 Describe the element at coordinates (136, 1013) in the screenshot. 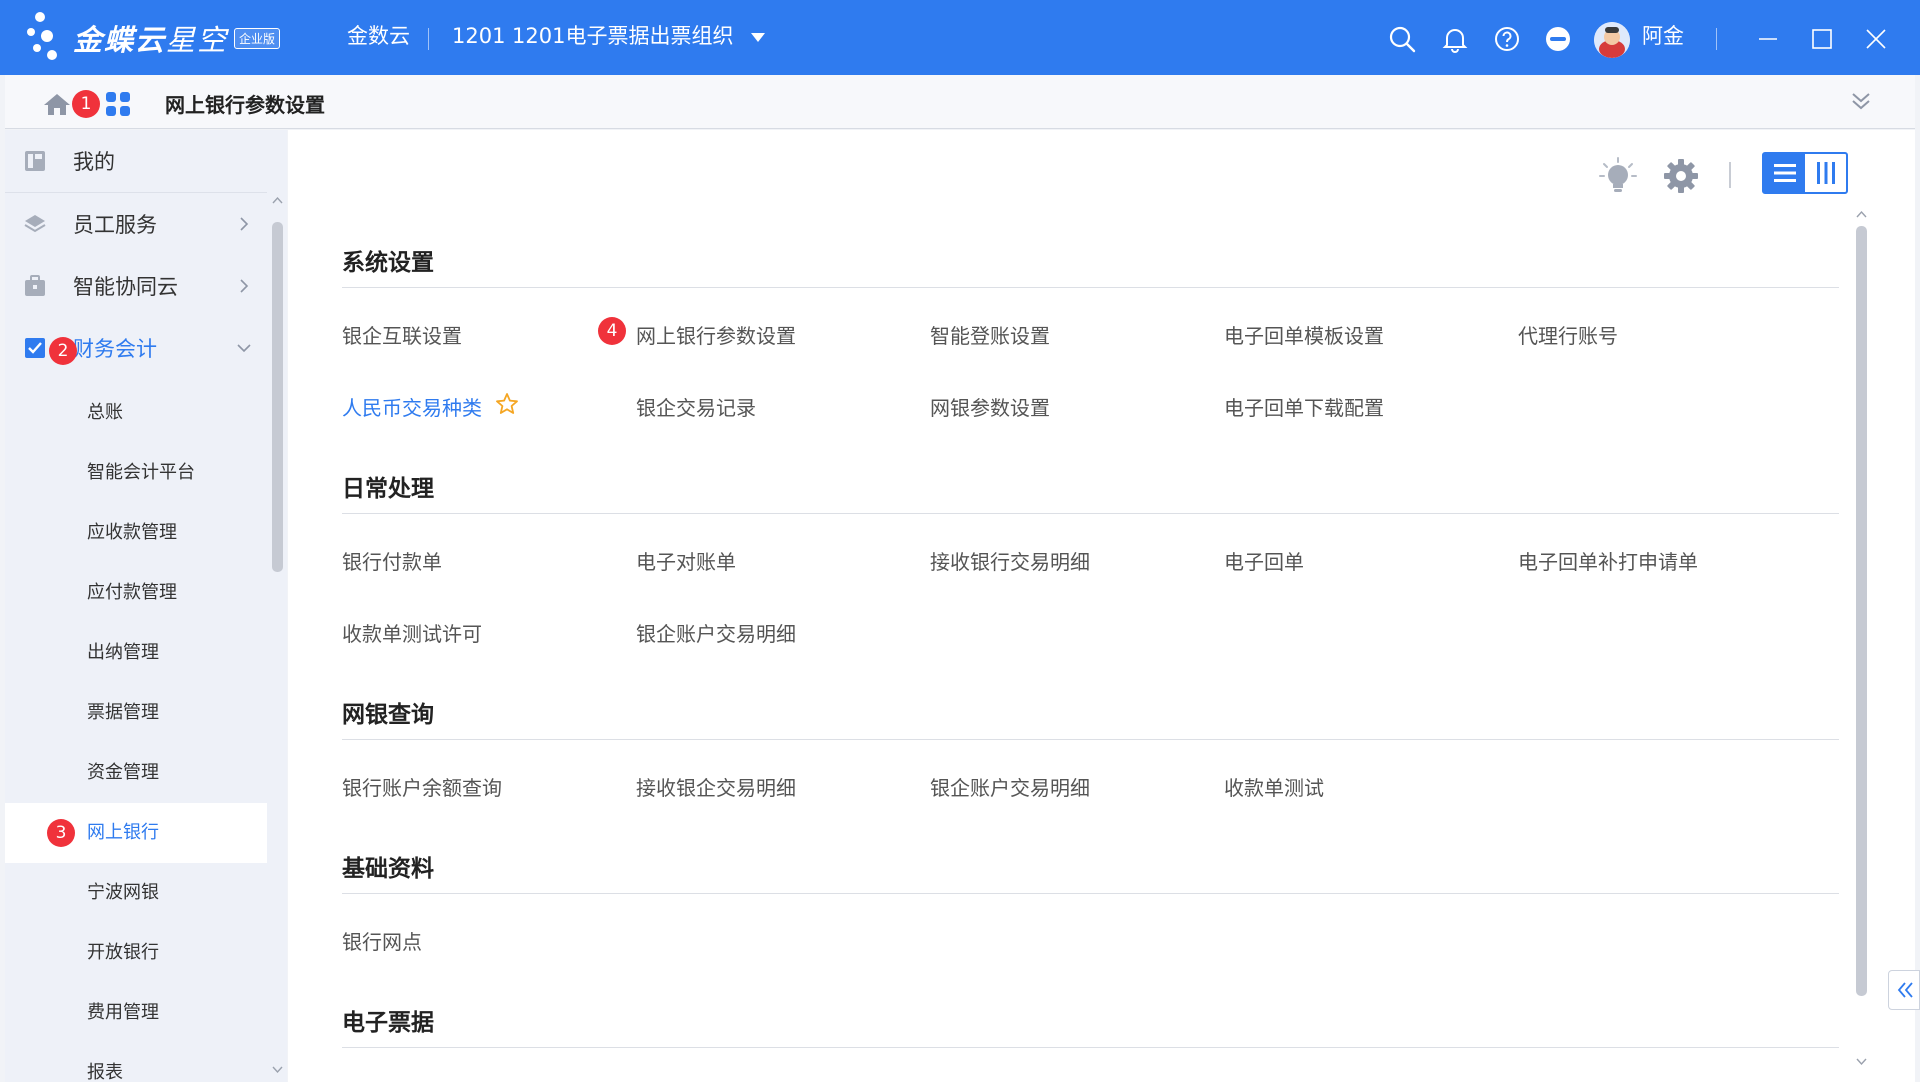

I see `sidebar-subitem-expense: 费用管理` at that location.